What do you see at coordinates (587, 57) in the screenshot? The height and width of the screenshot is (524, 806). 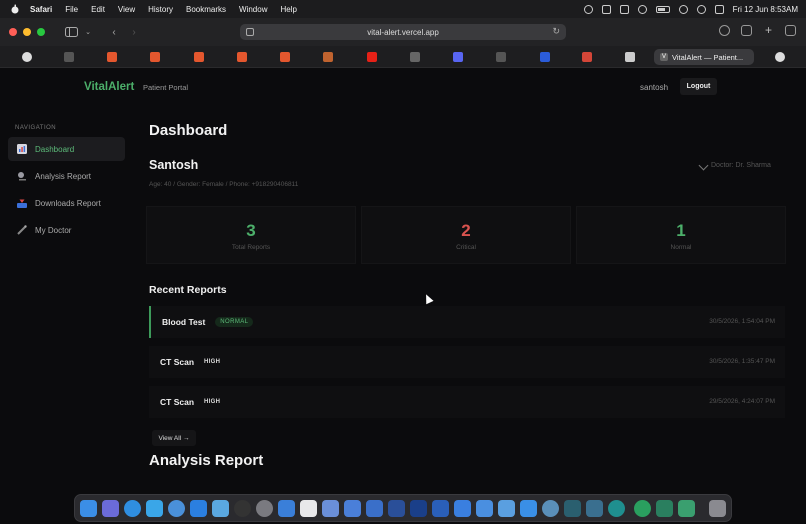 I see `bookmark-gmail-icon` at bounding box center [587, 57].